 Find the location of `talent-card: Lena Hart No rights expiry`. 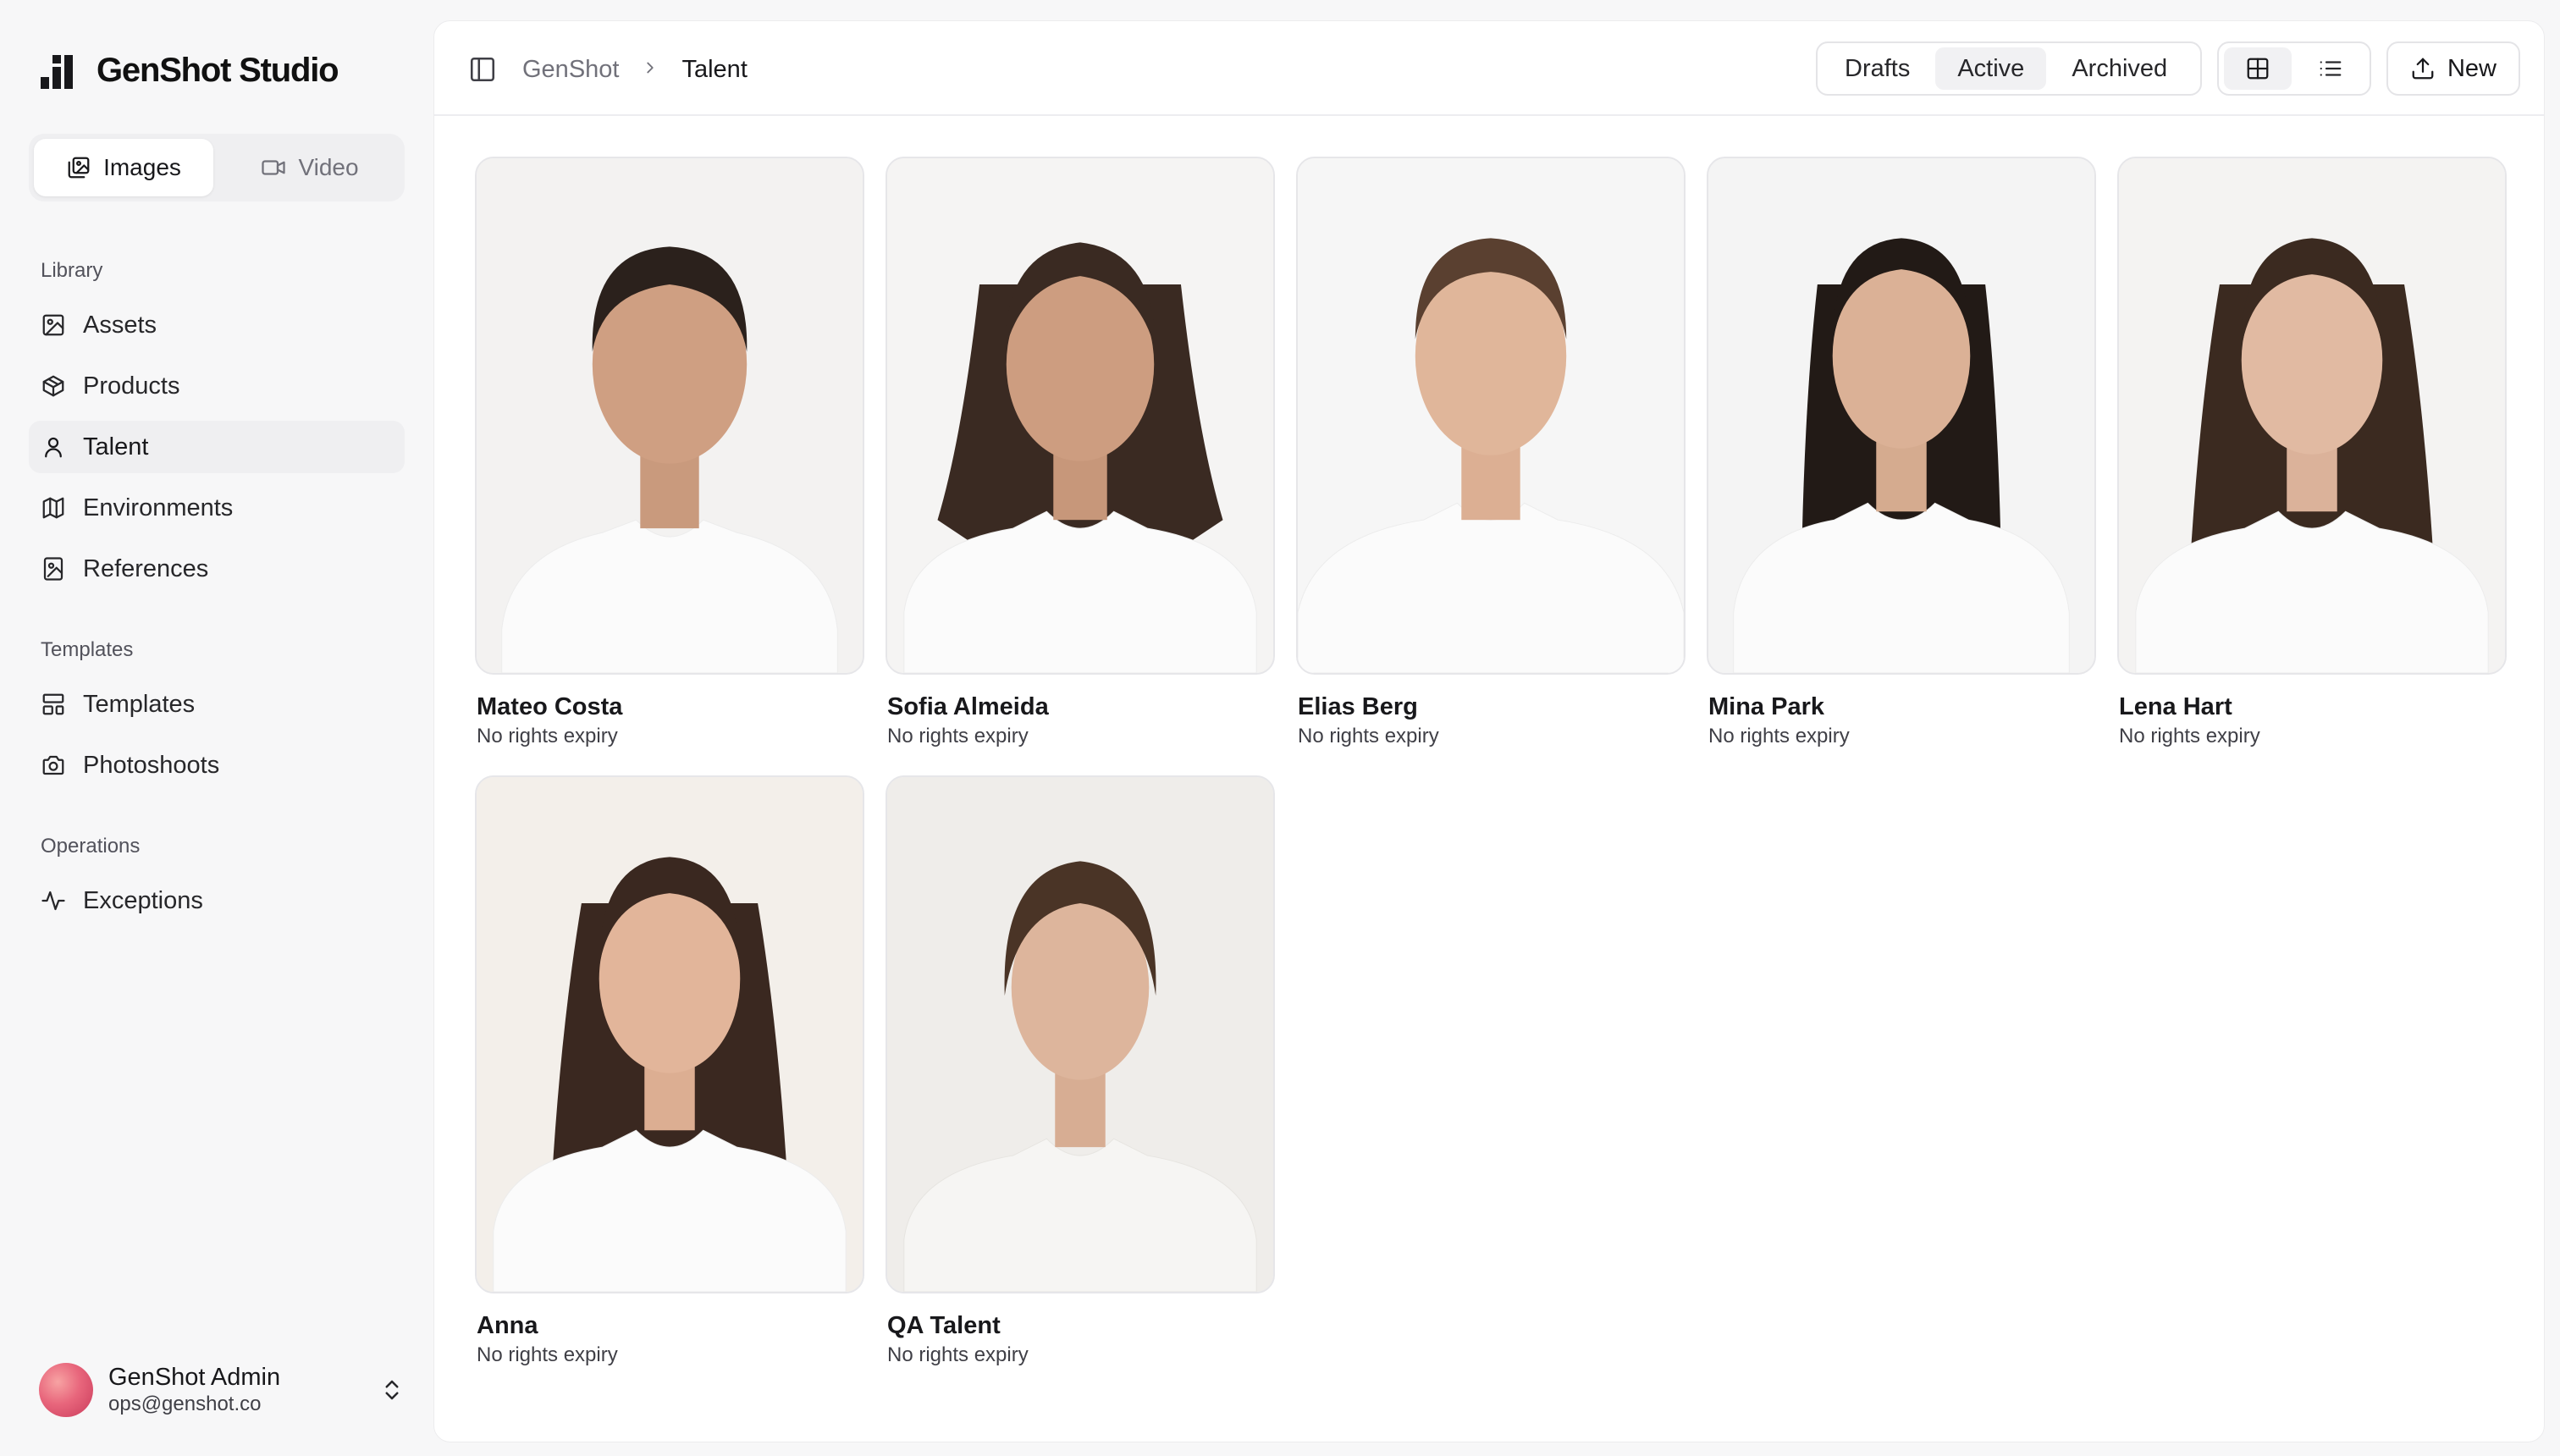

talent-card: Lena Hart No rights expiry is located at coordinates (2312, 453).